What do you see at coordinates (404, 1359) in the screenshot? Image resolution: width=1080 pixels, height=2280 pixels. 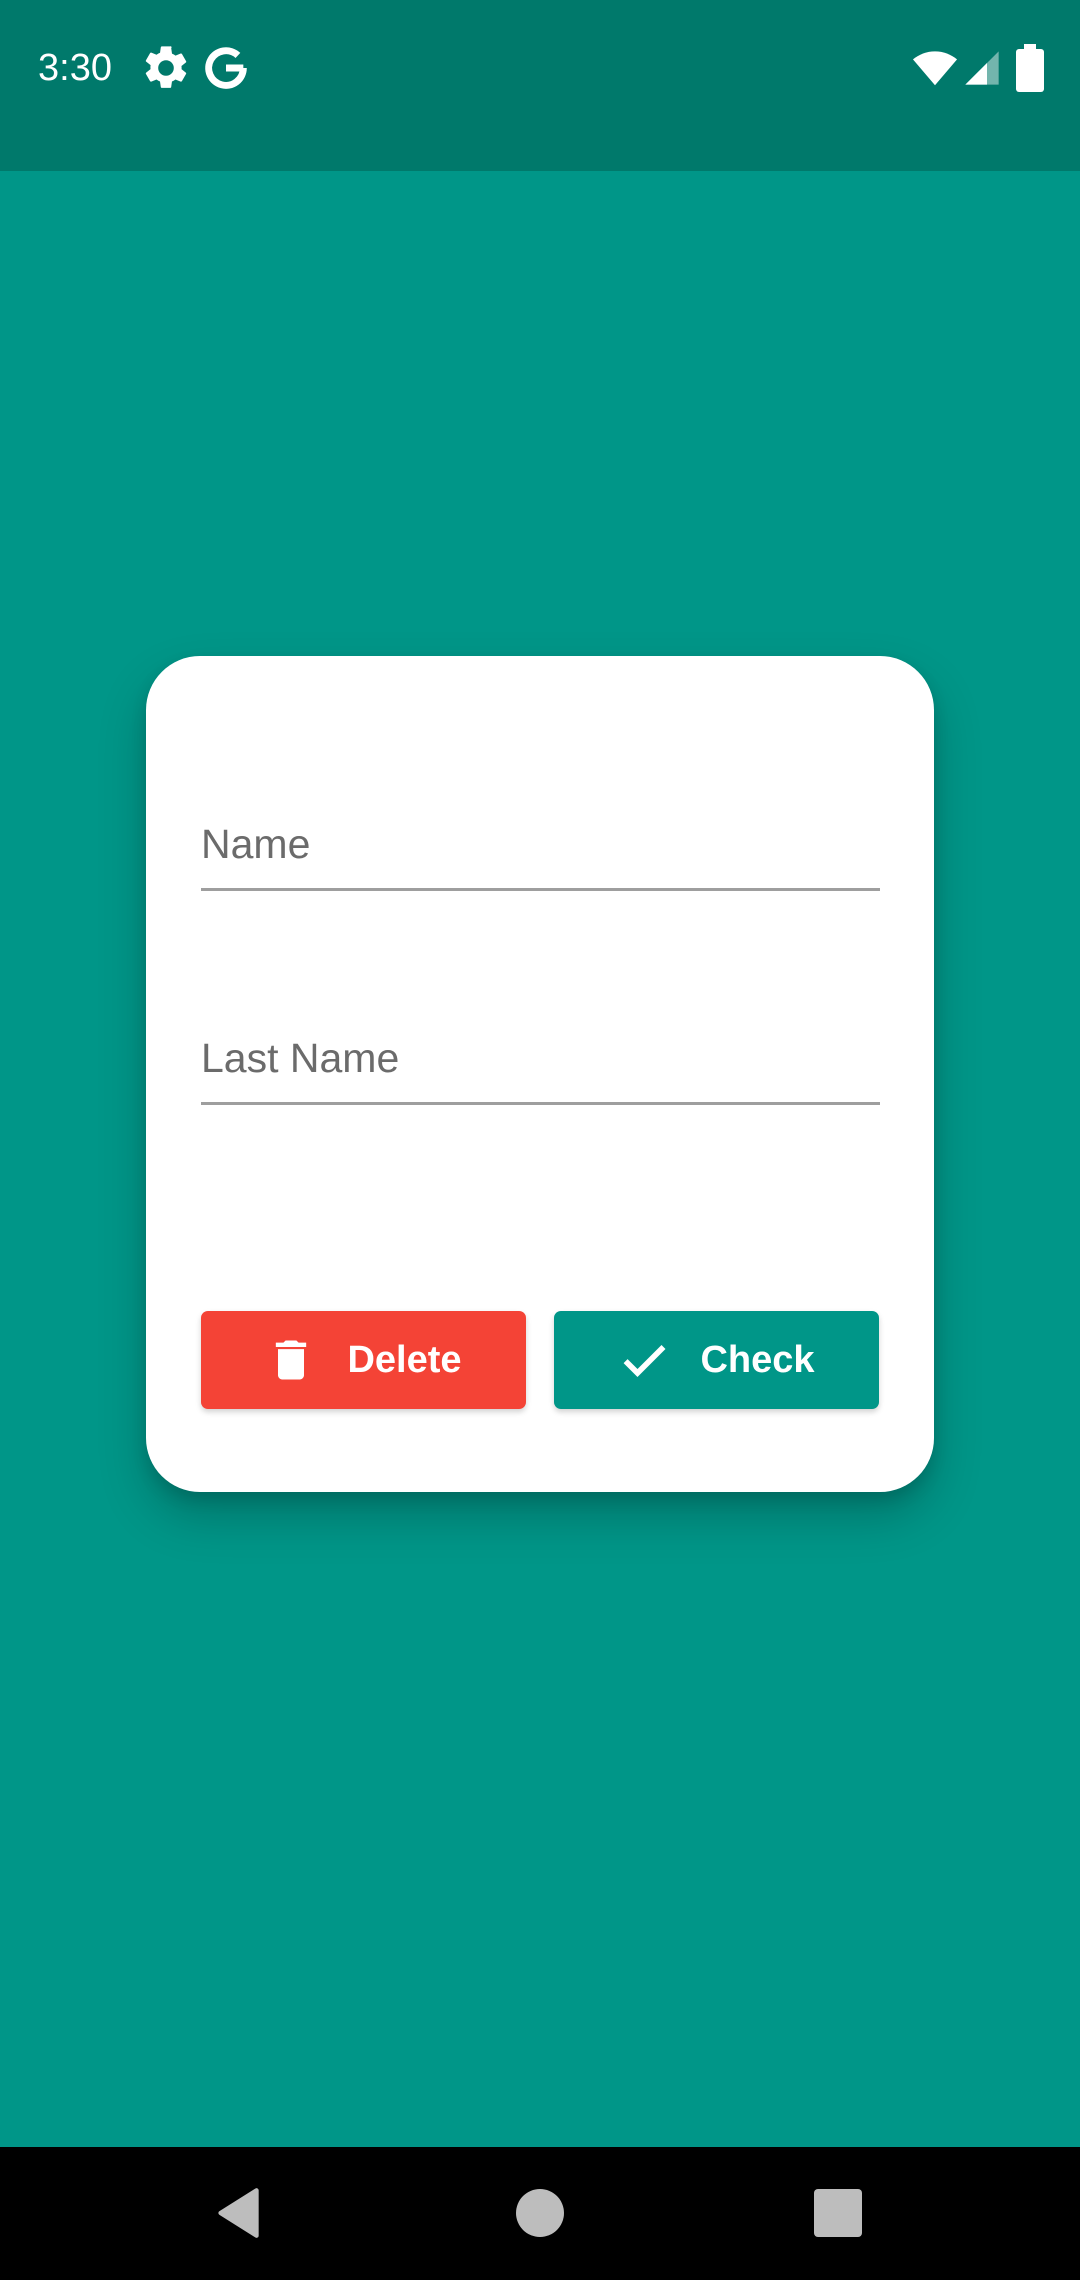 I see `delete-button-label: Delete` at bounding box center [404, 1359].